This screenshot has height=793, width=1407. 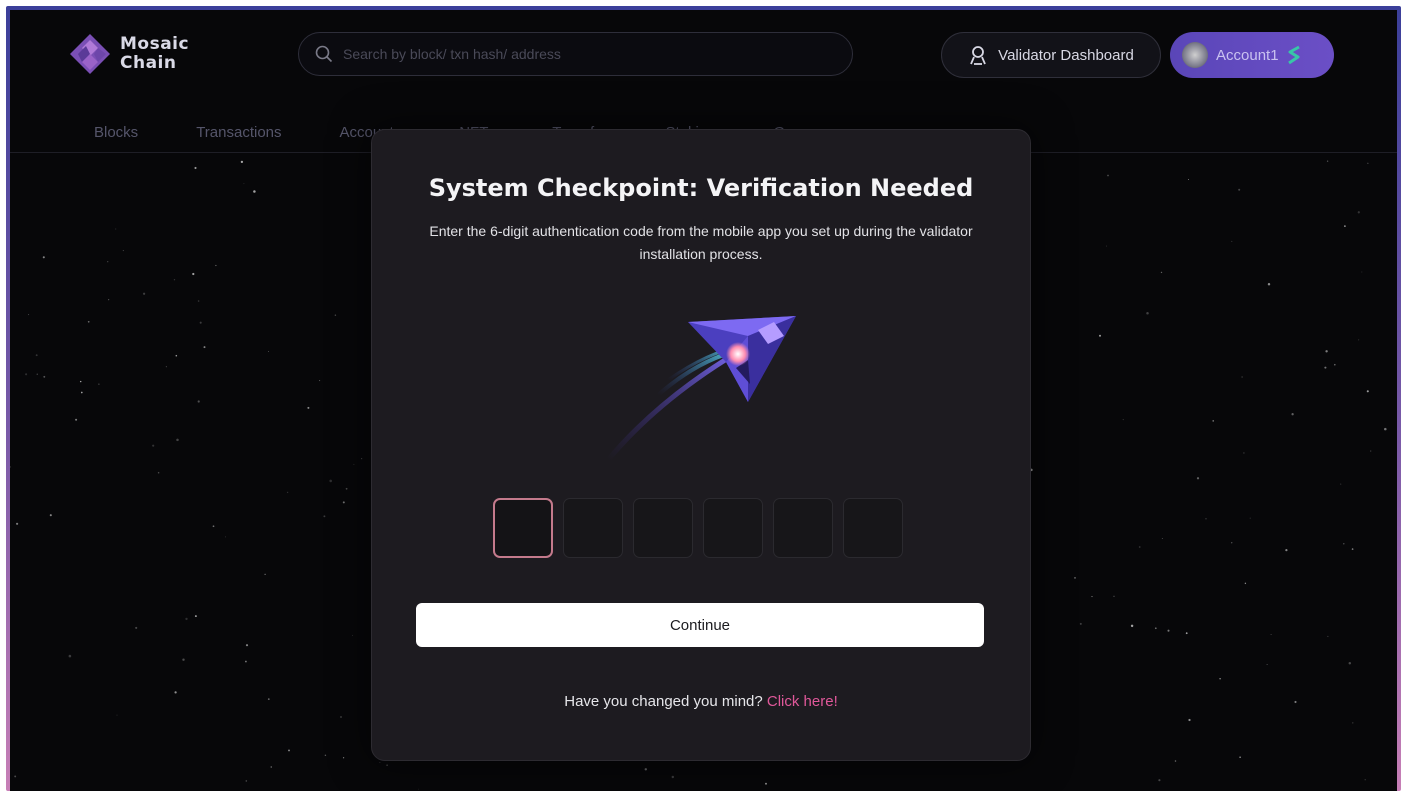 What do you see at coordinates (698, 528) in the screenshot?
I see `code-input-group` at bounding box center [698, 528].